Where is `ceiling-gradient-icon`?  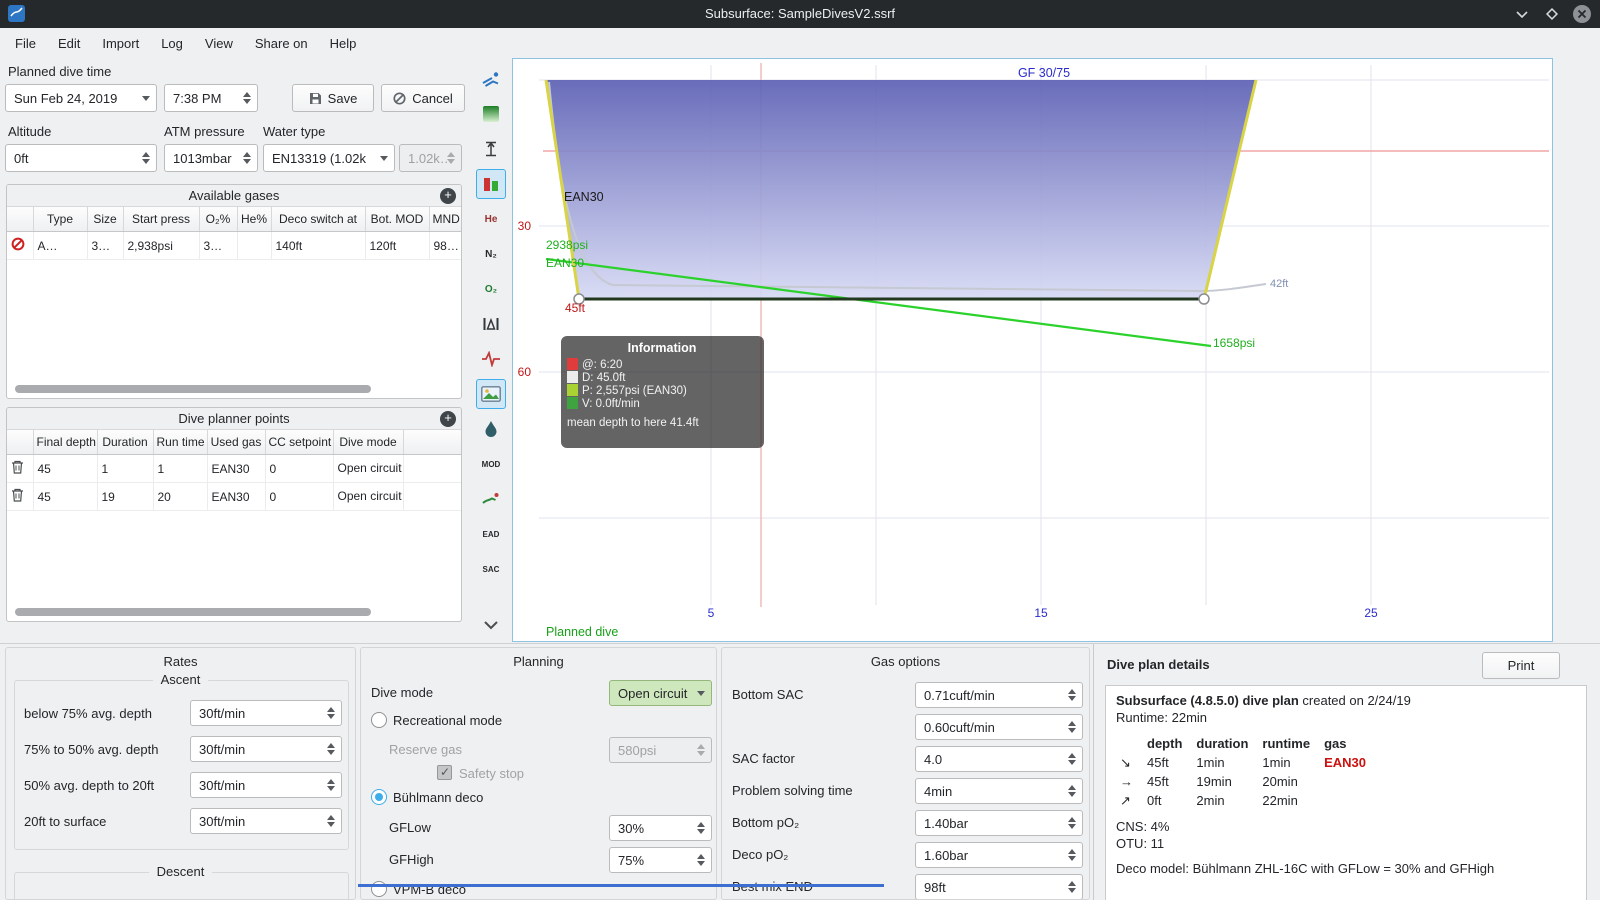
ceiling-gradient-icon is located at coordinates (491, 114).